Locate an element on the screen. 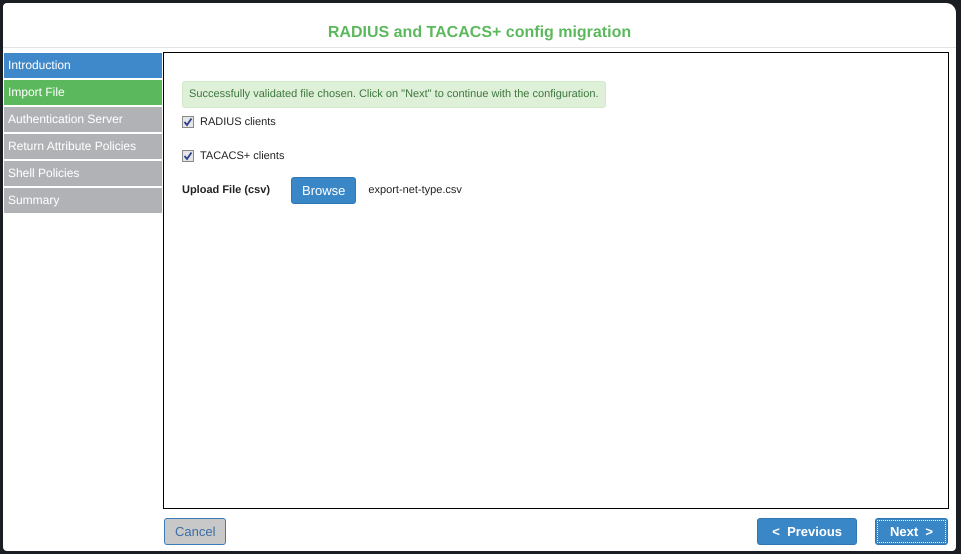 This screenshot has height=554, width=961. wizard-step: Summary is located at coordinates (83, 200).